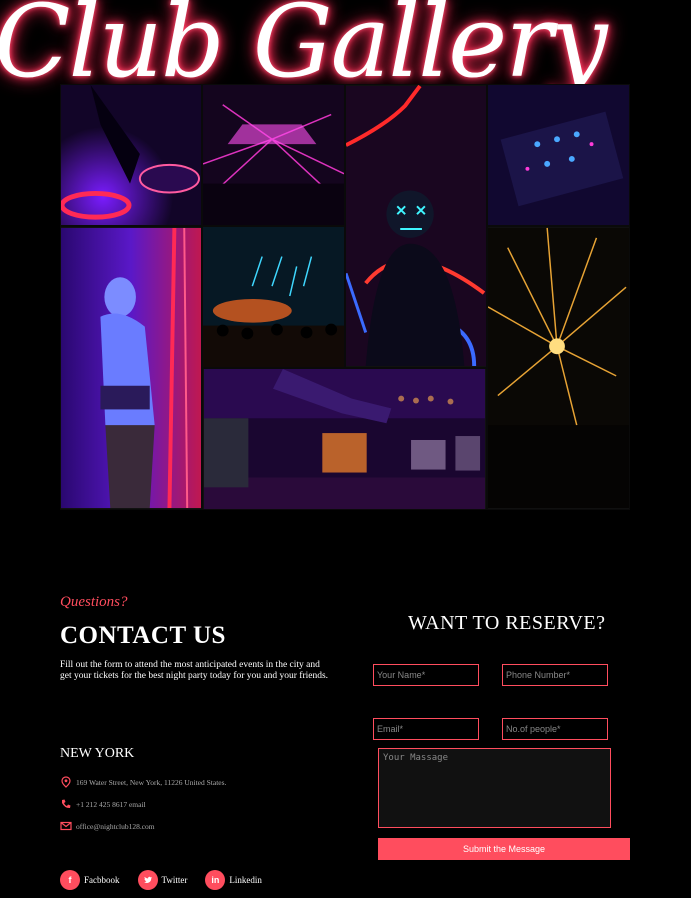 This screenshot has height=898, width=691. I want to click on email-text: office@nightclub128.com, so click(115, 826).